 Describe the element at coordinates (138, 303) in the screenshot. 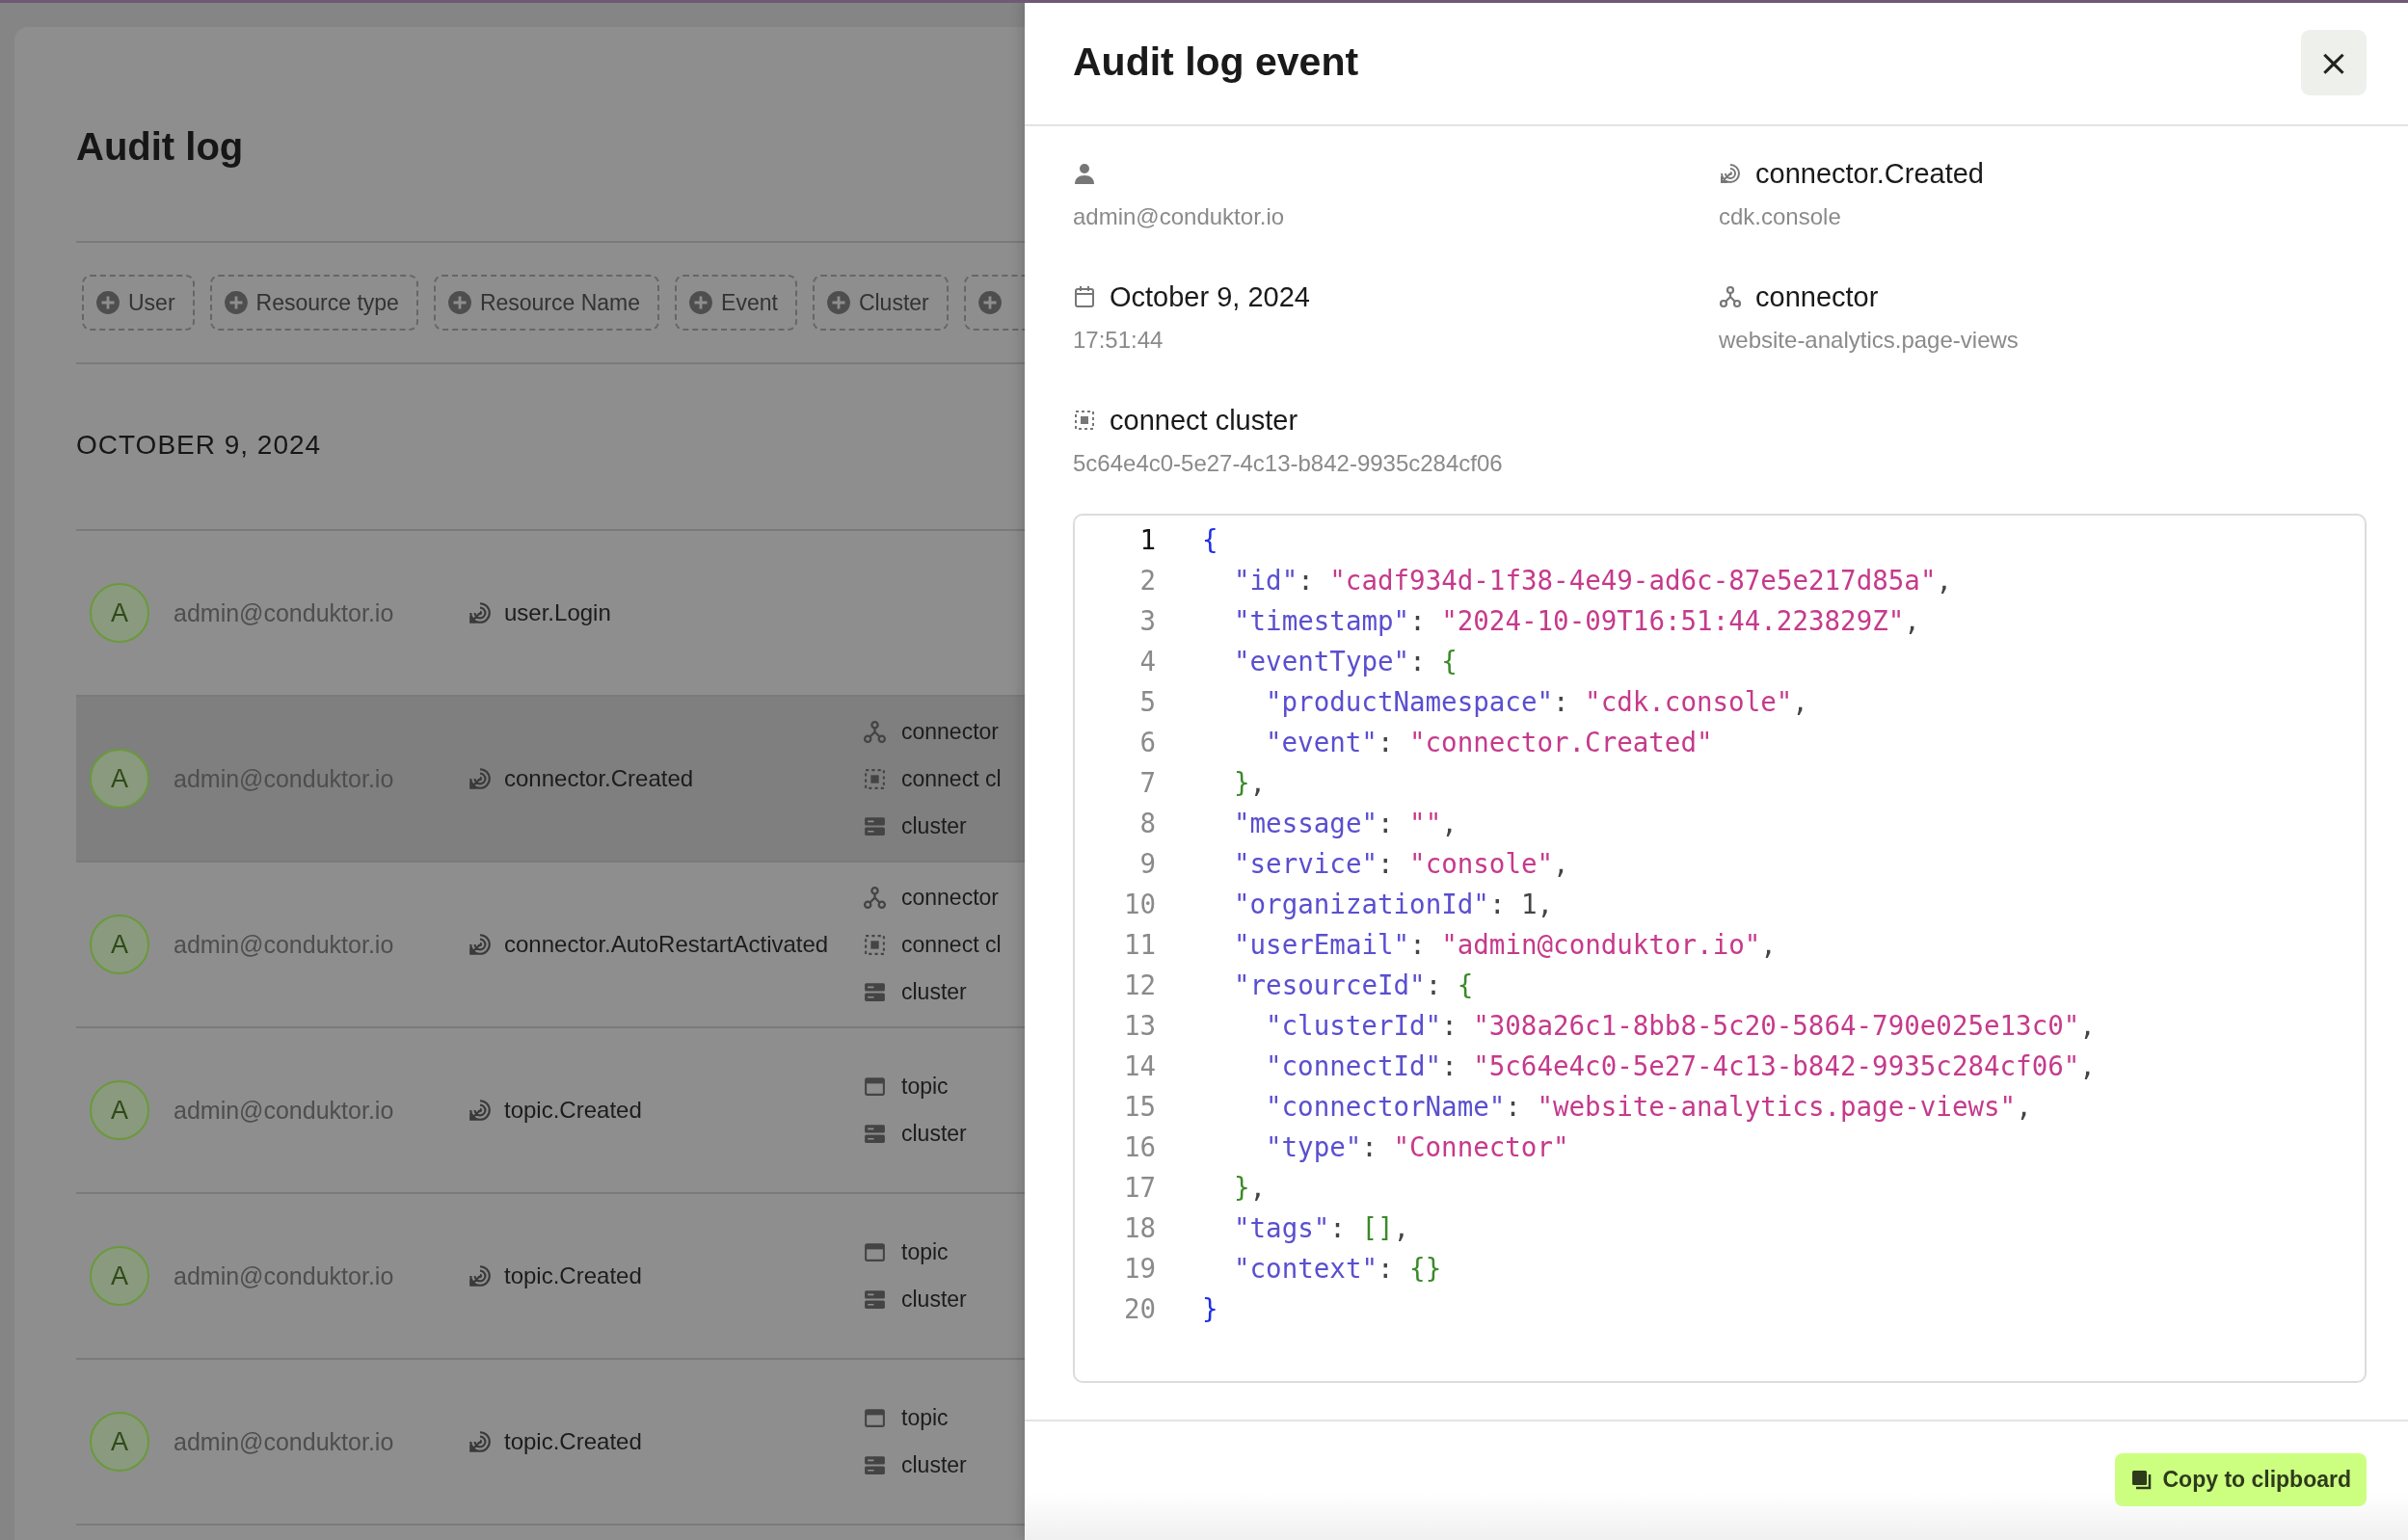

I see `filter-chip: User` at that location.